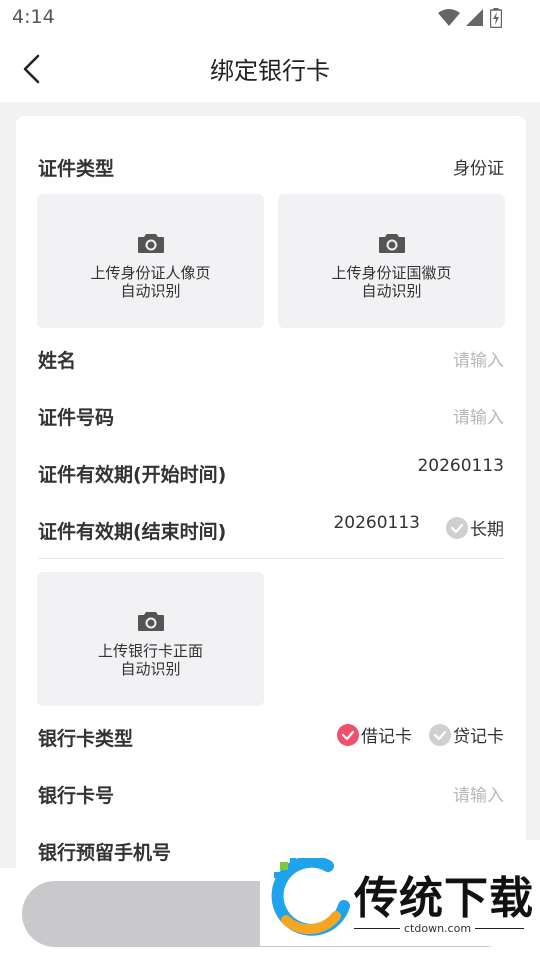 This screenshot has height=960, width=540. What do you see at coordinates (271, 474) in the screenshot?
I see `valid-start-row: 证件有效期(开始时间) 20260113` at bounding box center [271, 474].